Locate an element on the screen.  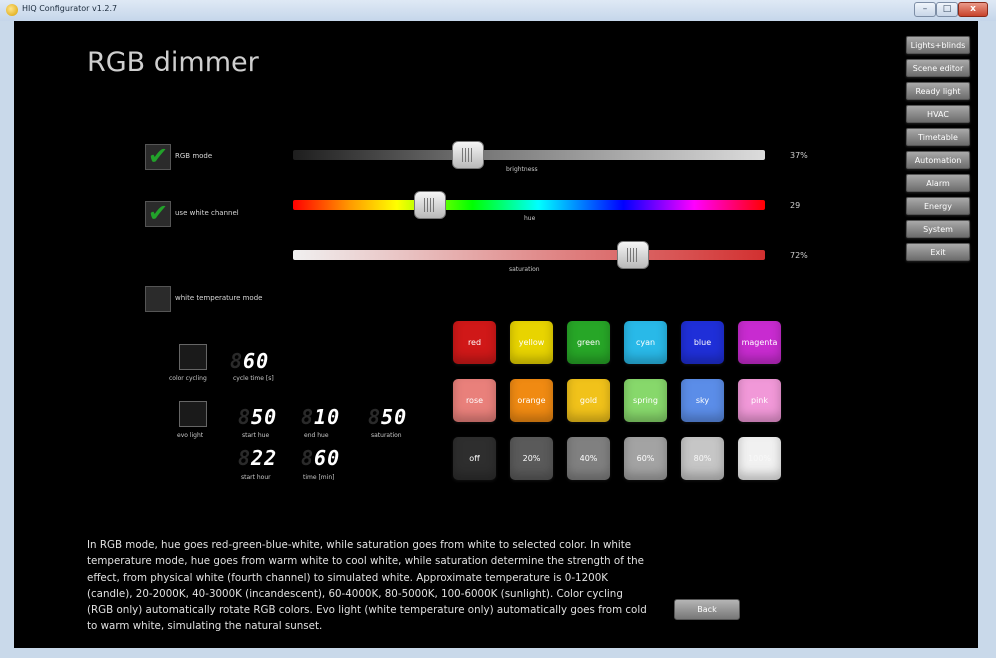
color-swatch-80pct: 80% is located at coordinates (702, 458).